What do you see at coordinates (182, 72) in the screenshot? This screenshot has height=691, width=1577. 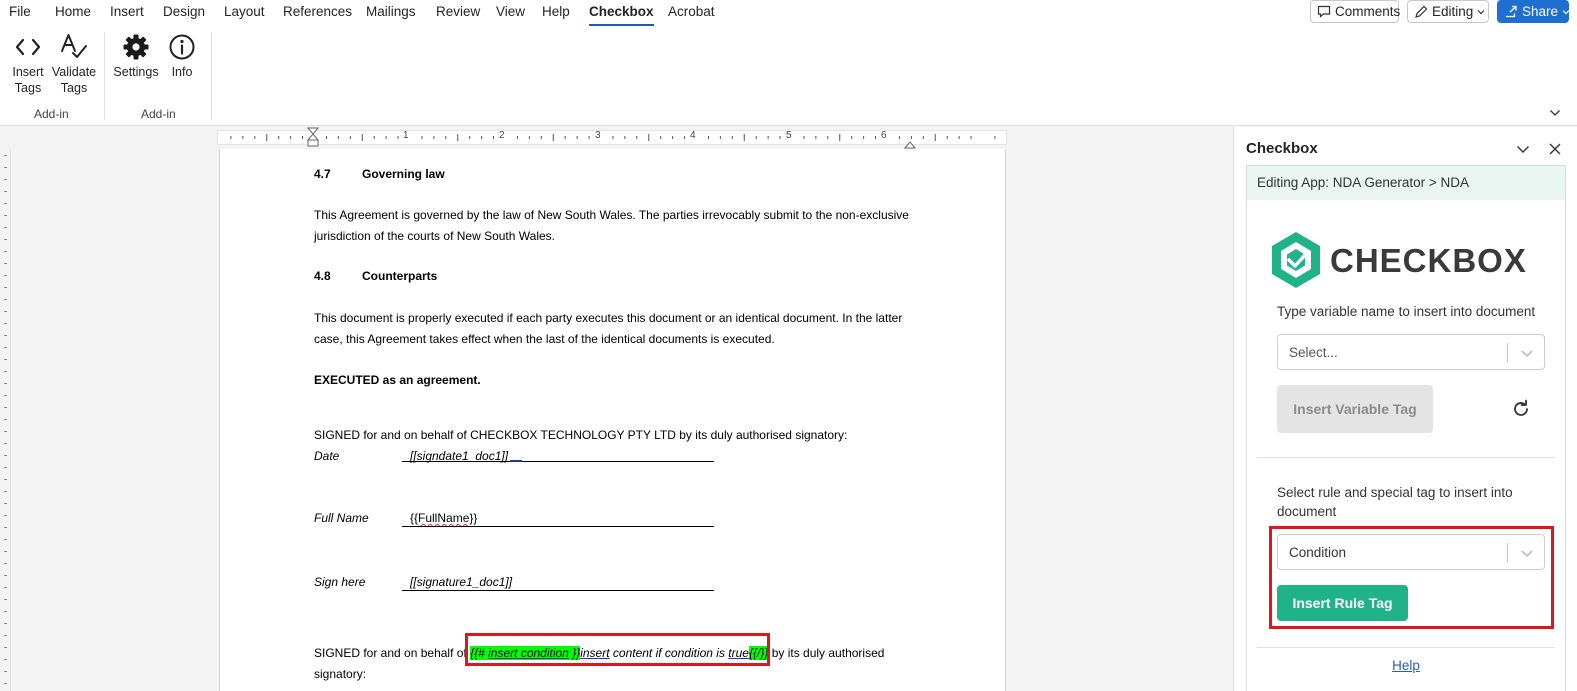 I see `info-label: Info` at bounding box center [182, 72].